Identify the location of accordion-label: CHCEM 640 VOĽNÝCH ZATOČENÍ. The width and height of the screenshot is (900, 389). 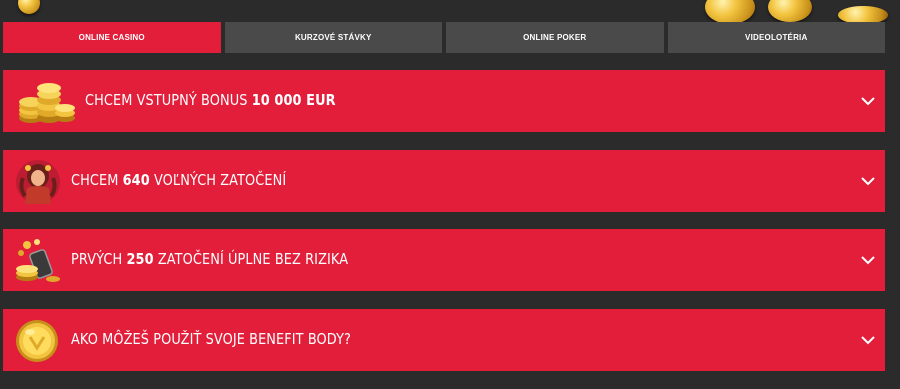
(179, 180).